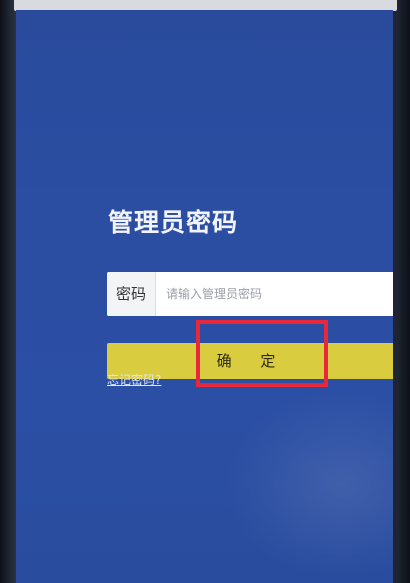  I want to click on password-row: 密码, so click(250, 294).